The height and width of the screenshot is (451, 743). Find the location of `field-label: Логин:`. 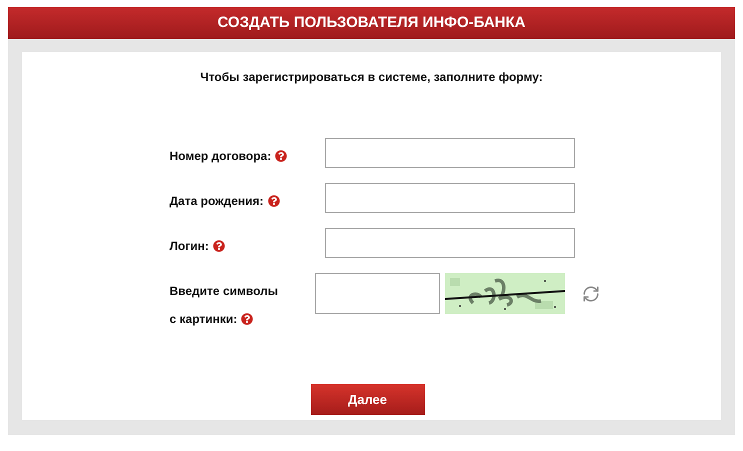

field-label: Логин: is located at coordinates (189, 246).